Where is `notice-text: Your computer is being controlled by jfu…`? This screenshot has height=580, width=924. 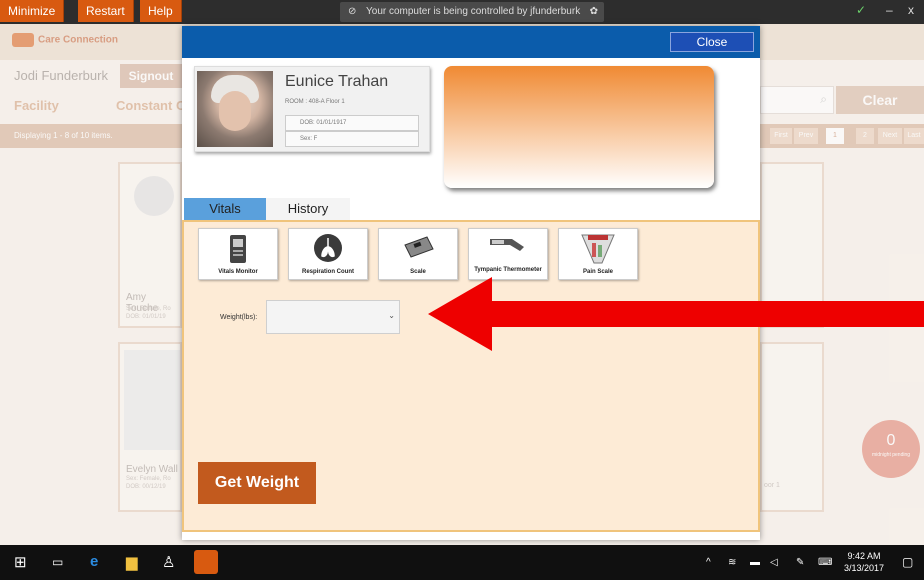
notice-text: Your computer is being controlled by jfu… is located at coordinates (473, 11).